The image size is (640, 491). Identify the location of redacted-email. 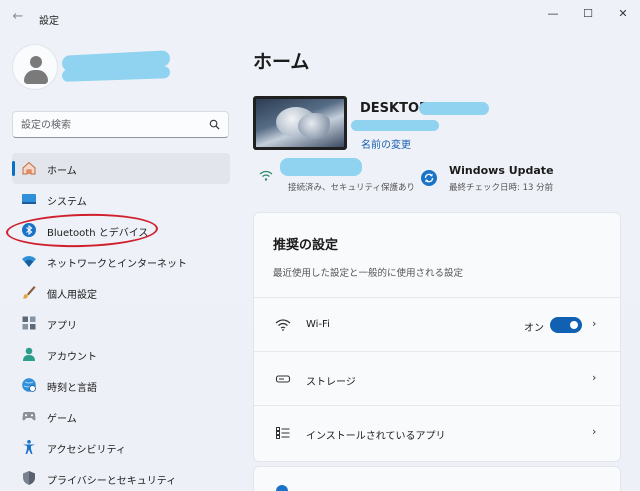
(116, 74).